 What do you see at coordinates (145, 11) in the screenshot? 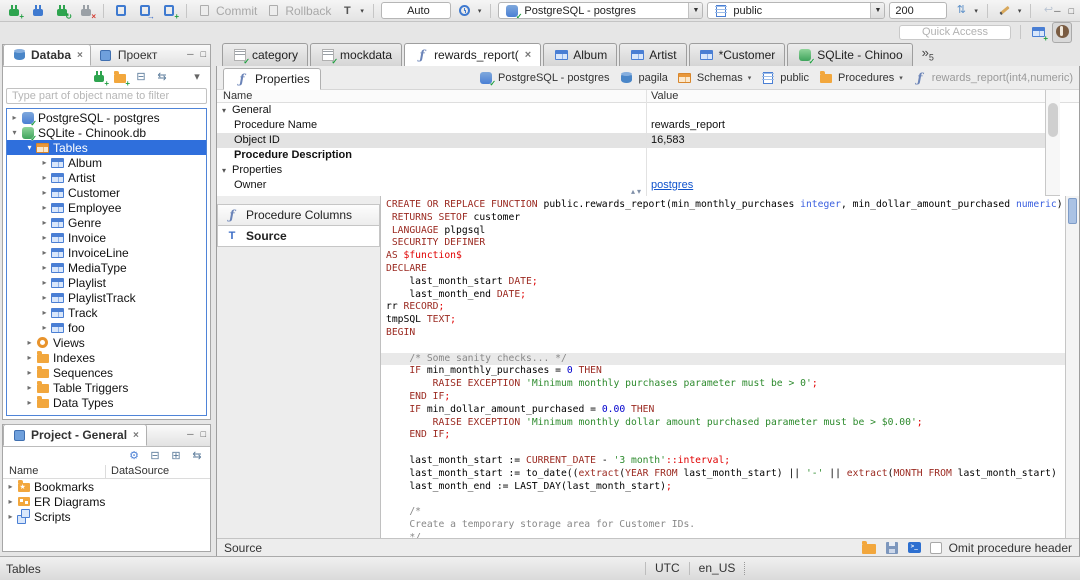
I see `recent-sql-editor-button: →` at bounding box center [145, 11].